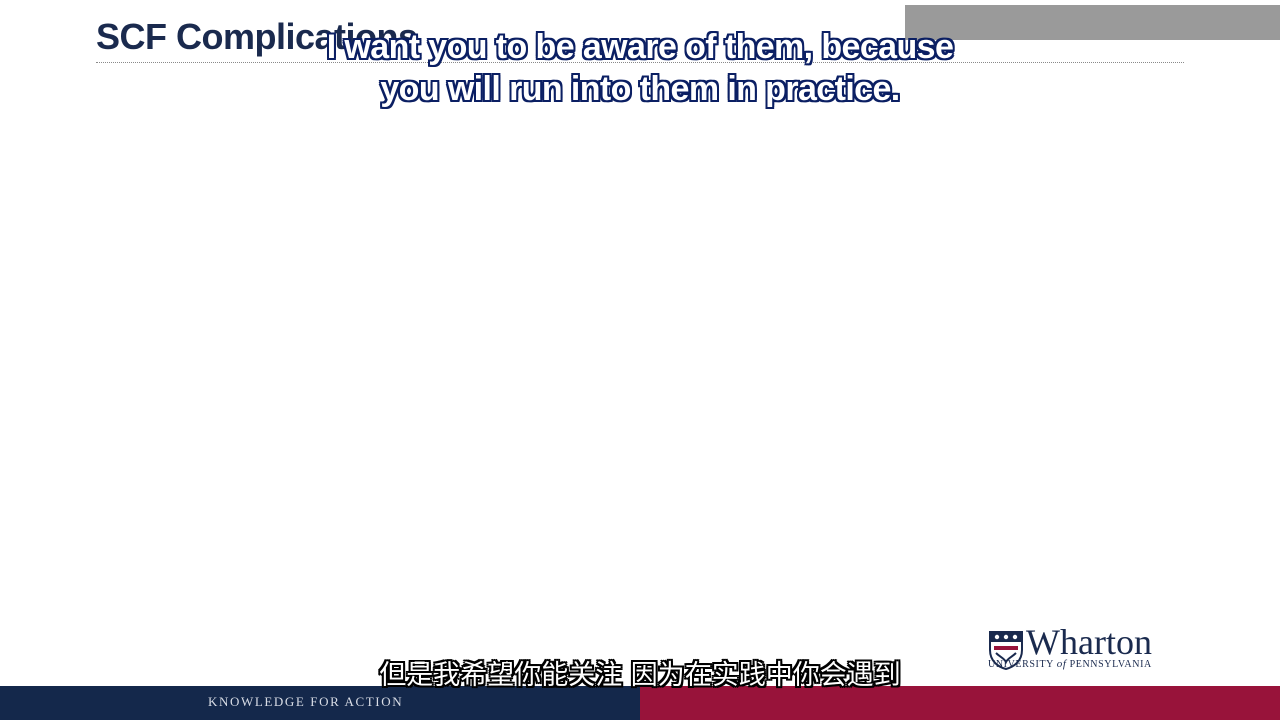 The height and width of the screenshot is (720, 1280). Describe the element at coordinates (640, 89) in the screenshot. I see `english-subtitle-line-2: you will run into them in practice.` at that location.